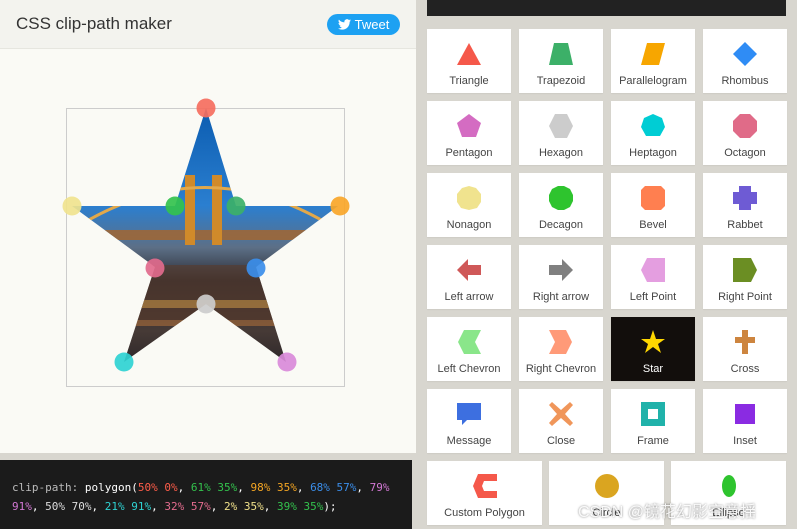 This screenshot has height=529, width=797. Describe the element at coordinates (469, 342) in the screenshot. I see `left-chevron-icon` at that location.